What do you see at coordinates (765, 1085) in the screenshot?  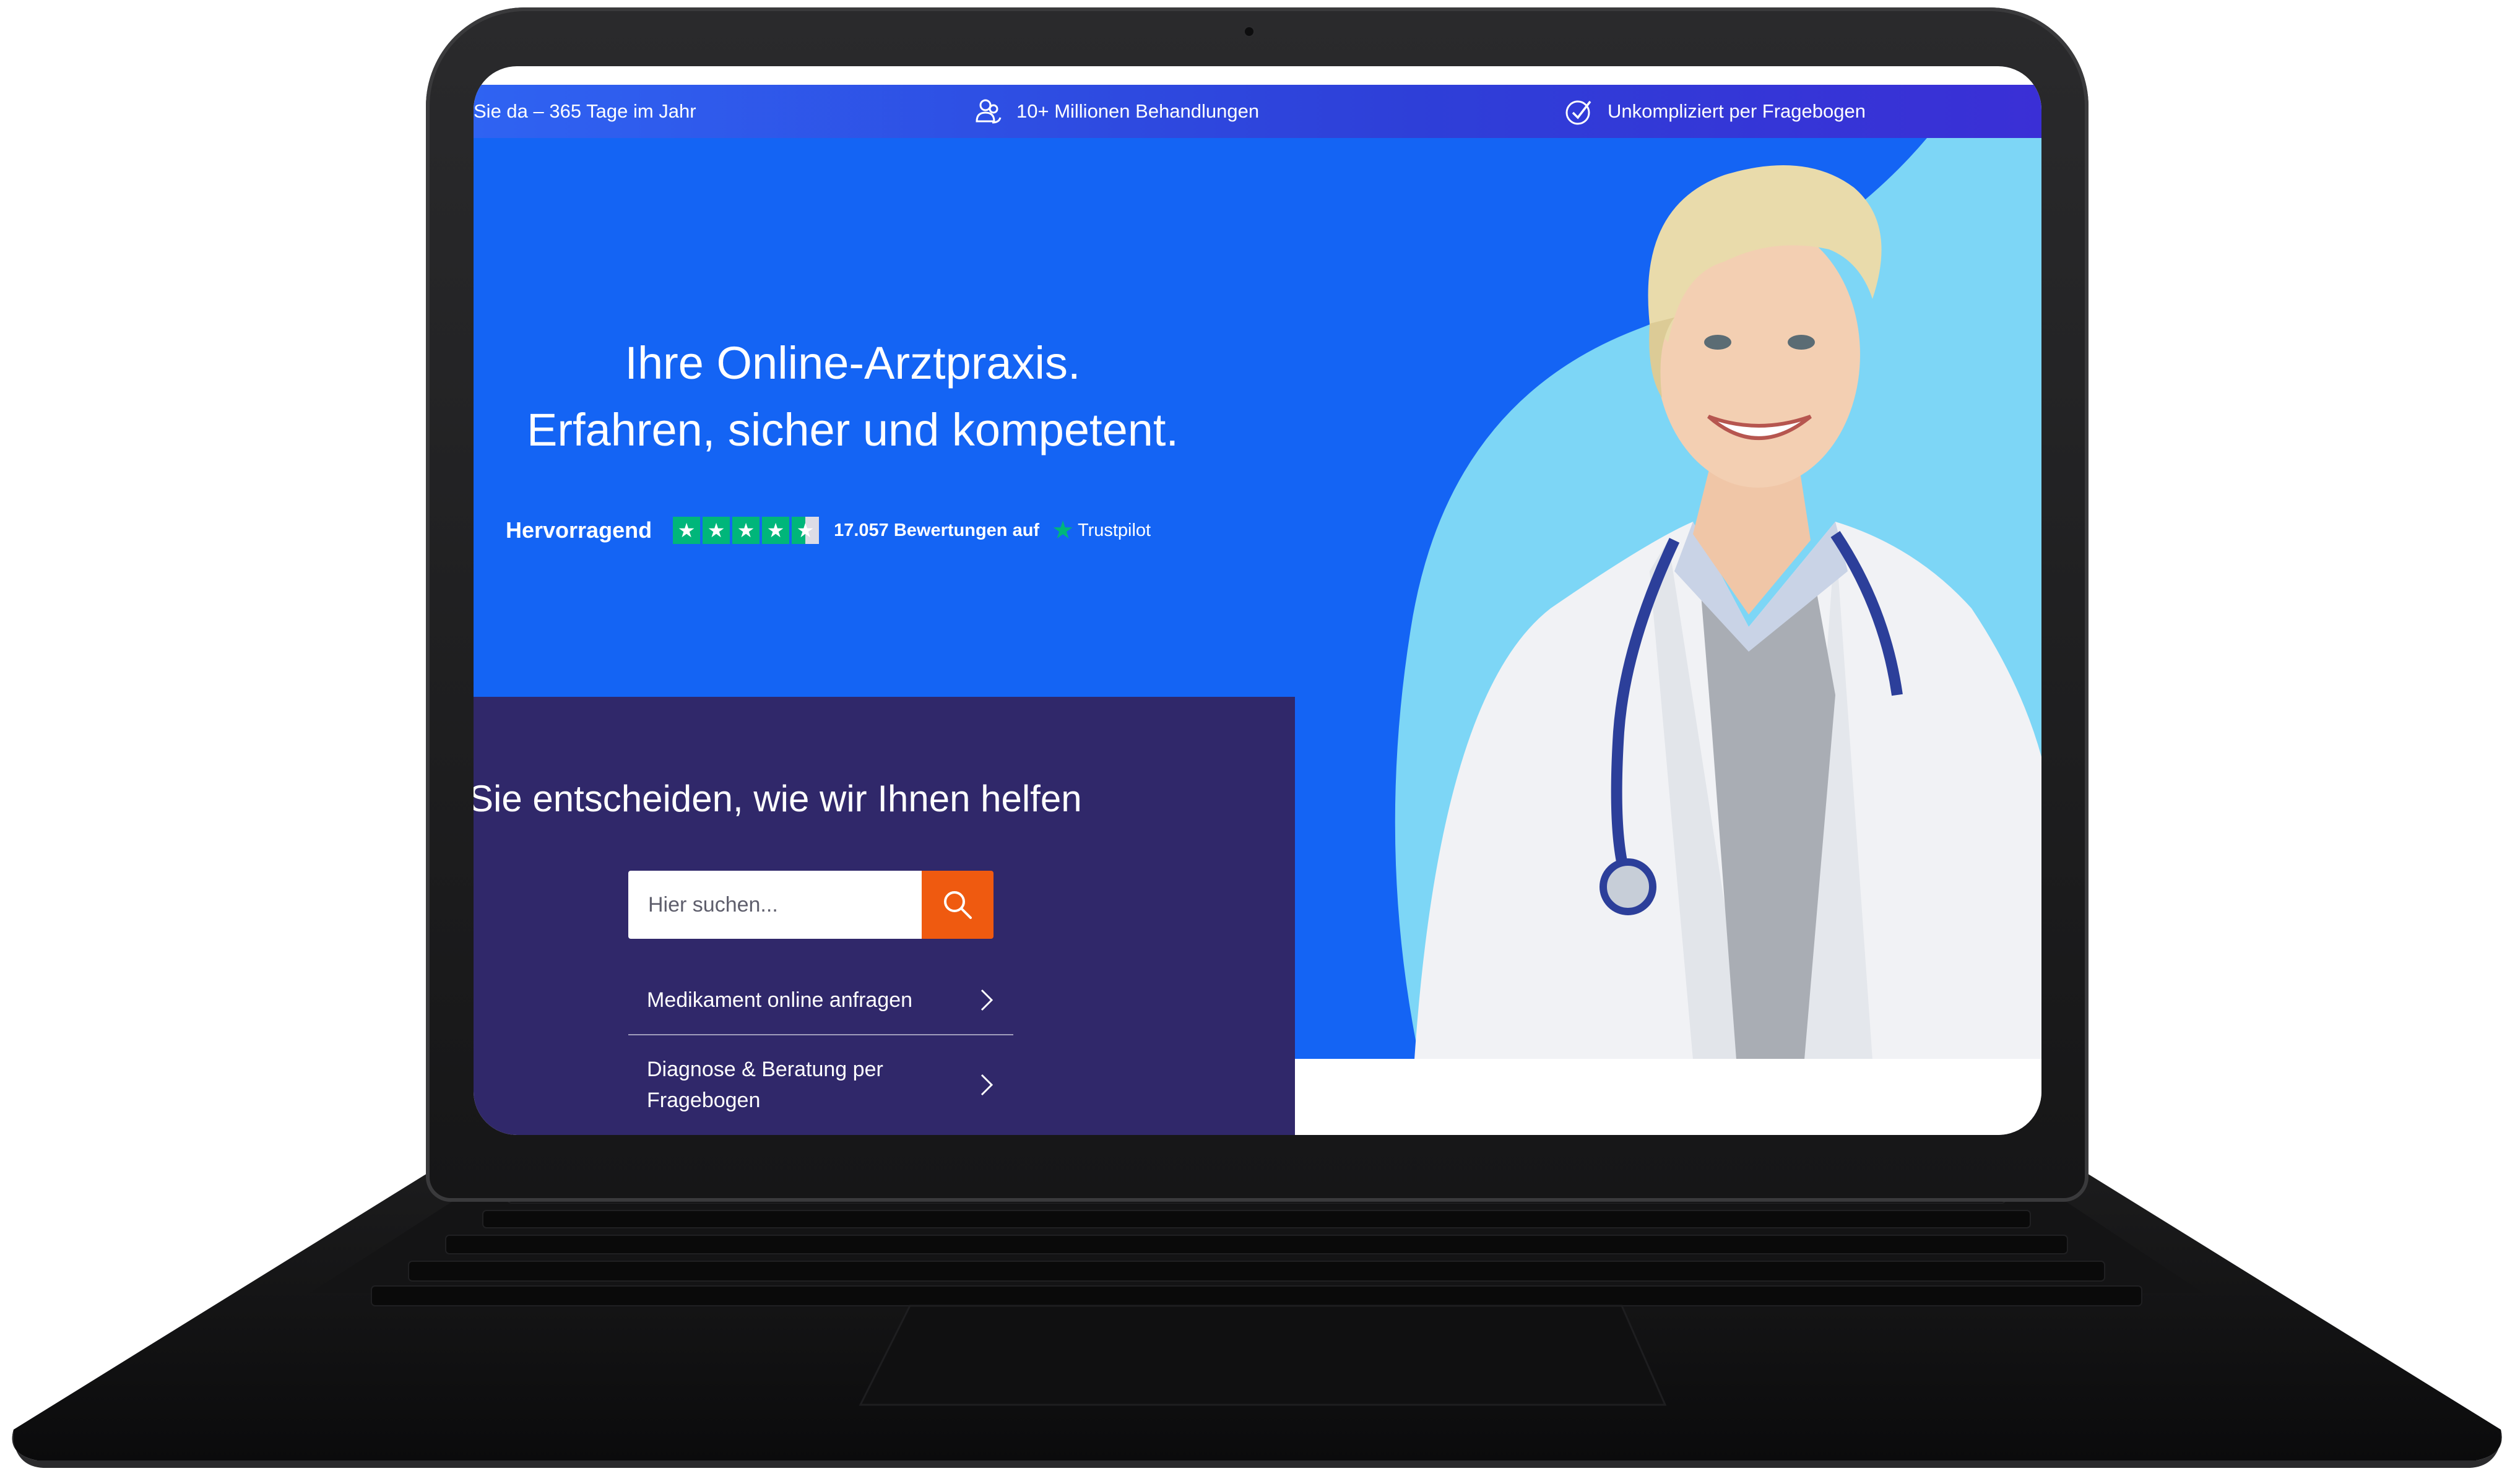 I see `menu-item-label: Diagnose & Beratung per Fragebogen` at bounding box center [765, 1085].